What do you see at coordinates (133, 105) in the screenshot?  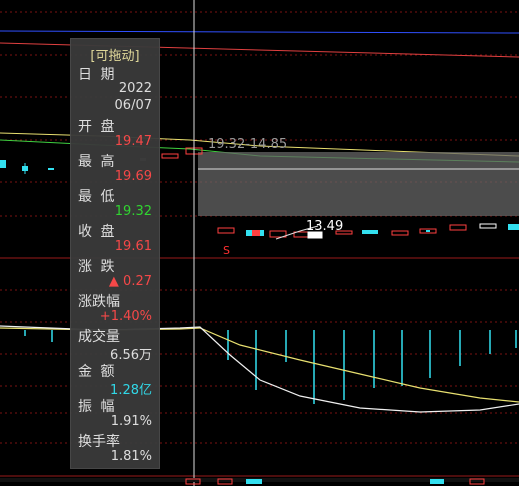 I see `date-day: 06/07` at bounding box center [133, 105].